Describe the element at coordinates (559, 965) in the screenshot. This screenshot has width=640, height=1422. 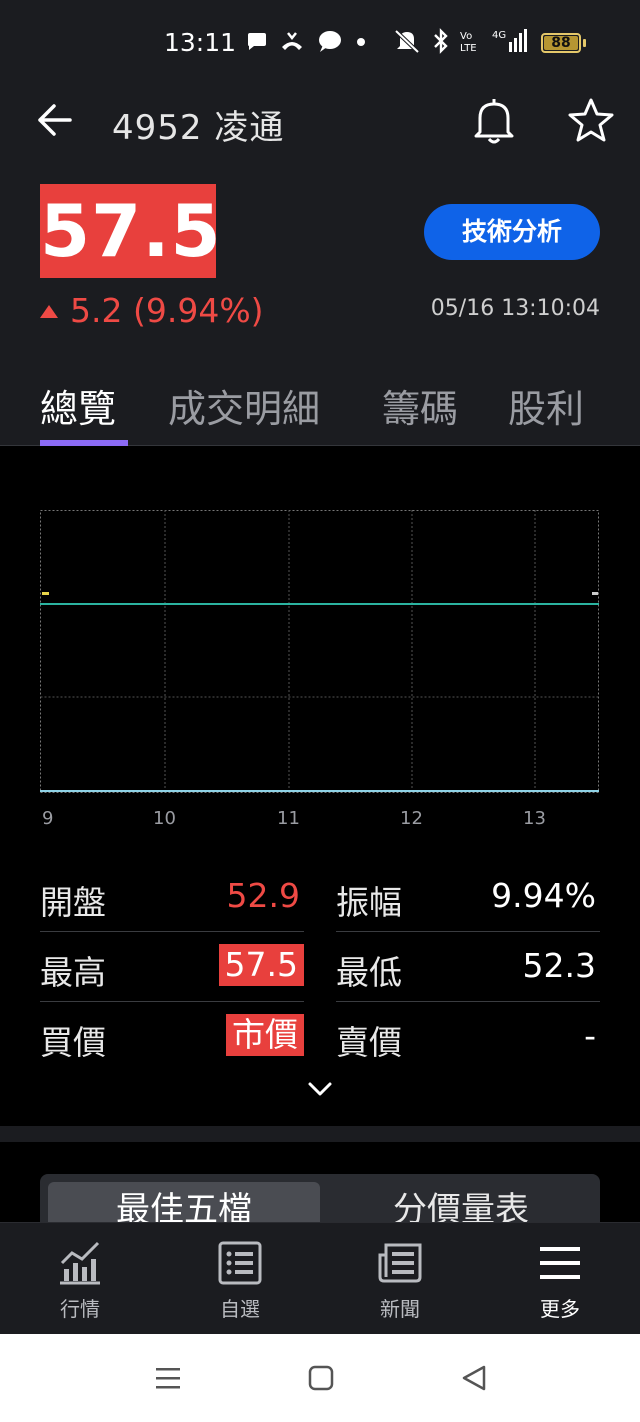
I see `low-value: 52.3` at that location.